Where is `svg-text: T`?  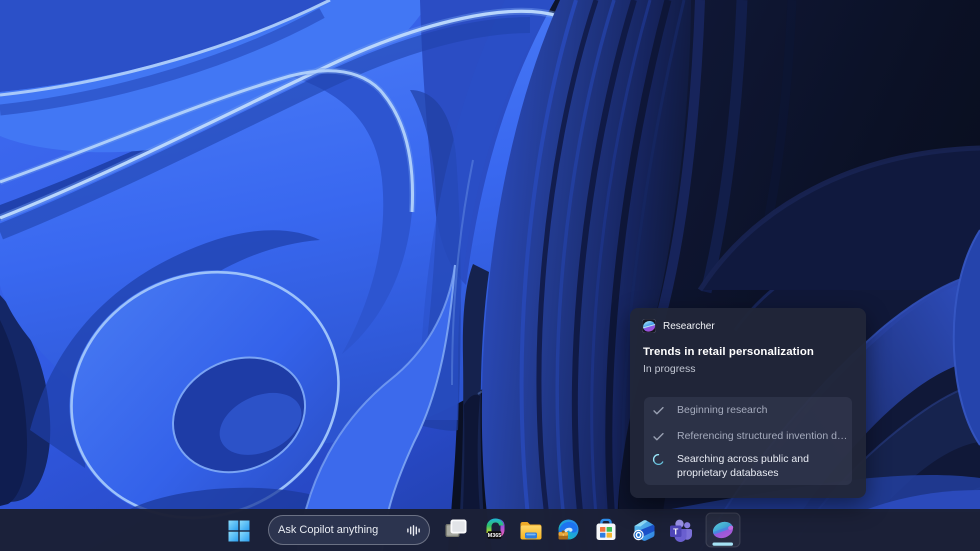
svg-text: T is located at coordinates (676, 531).